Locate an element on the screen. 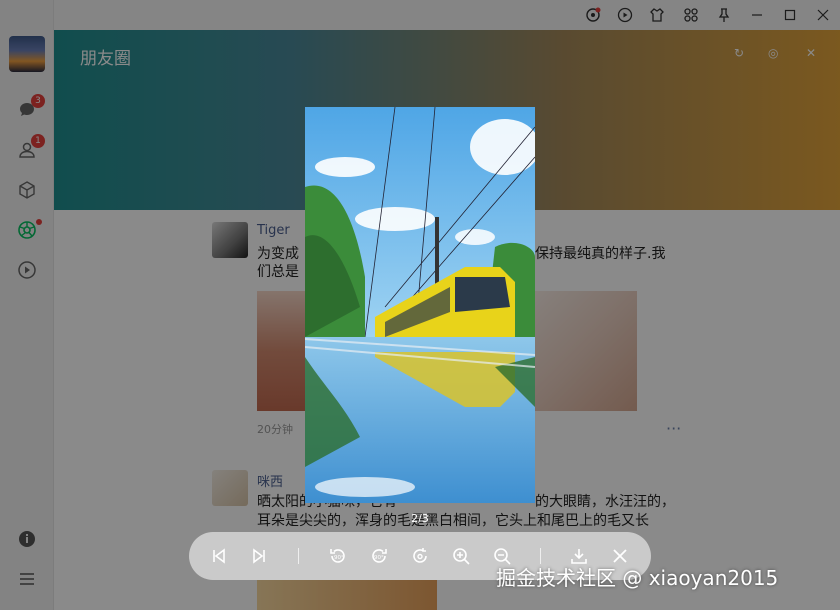 This screenshot has width=840, height=610. toolbar-divider is located at coordinates (298, 556).